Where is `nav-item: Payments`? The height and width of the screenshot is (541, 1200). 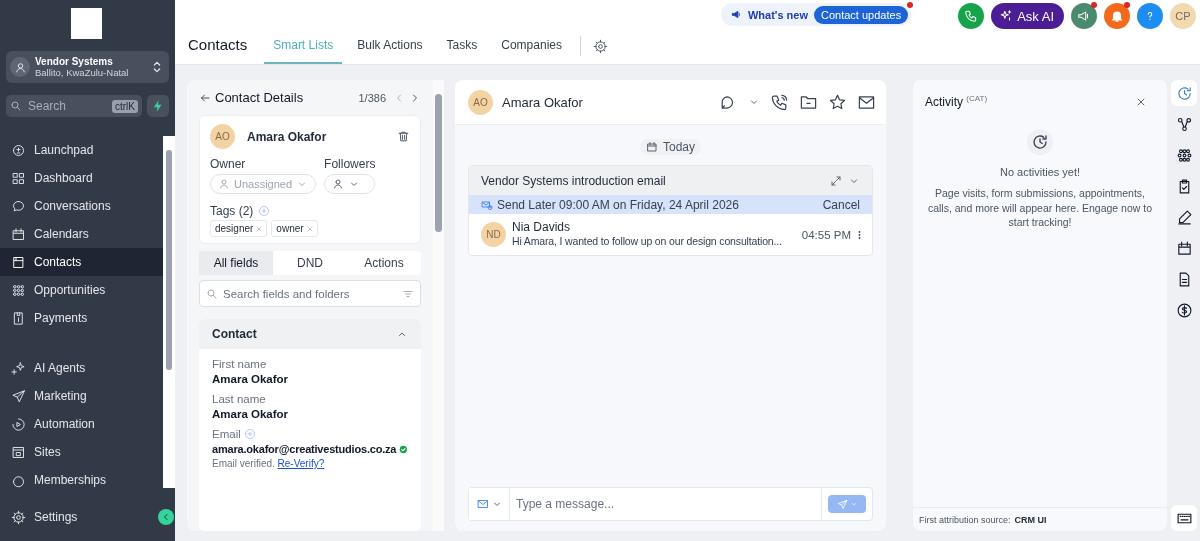
nav-item: Payments is located at coordinates (81, 318).